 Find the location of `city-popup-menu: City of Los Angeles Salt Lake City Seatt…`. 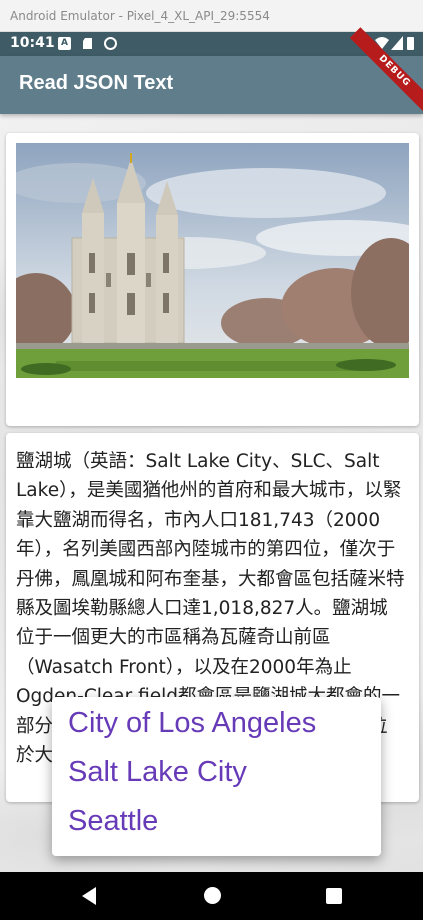

city-popup-menu: City of Los Angeles Salt Lake City Seatt… is located at coordinates (216, 776).